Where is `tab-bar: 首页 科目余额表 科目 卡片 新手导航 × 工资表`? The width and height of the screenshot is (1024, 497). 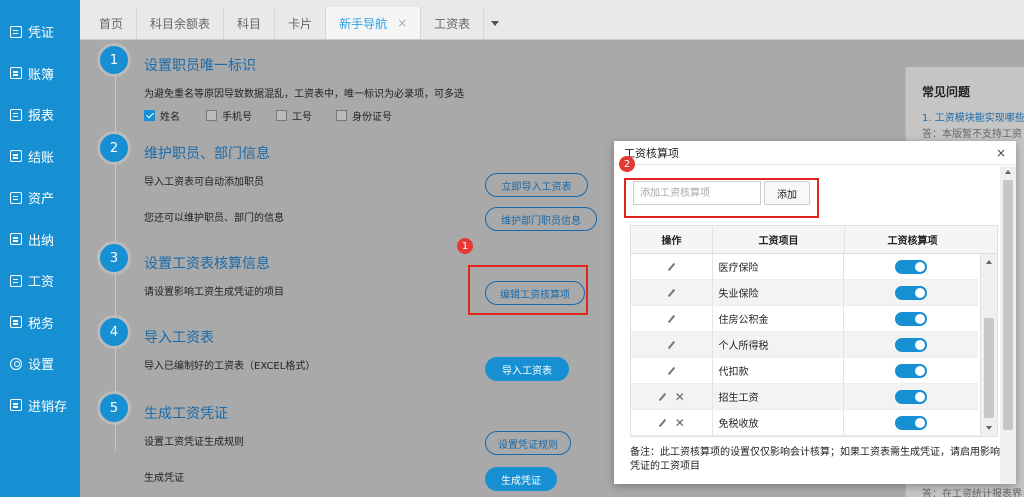
tab-bar: 首页 科目余额表 科目 卡片 新手导航 × 工资表 is located at coordinates (552, 20).